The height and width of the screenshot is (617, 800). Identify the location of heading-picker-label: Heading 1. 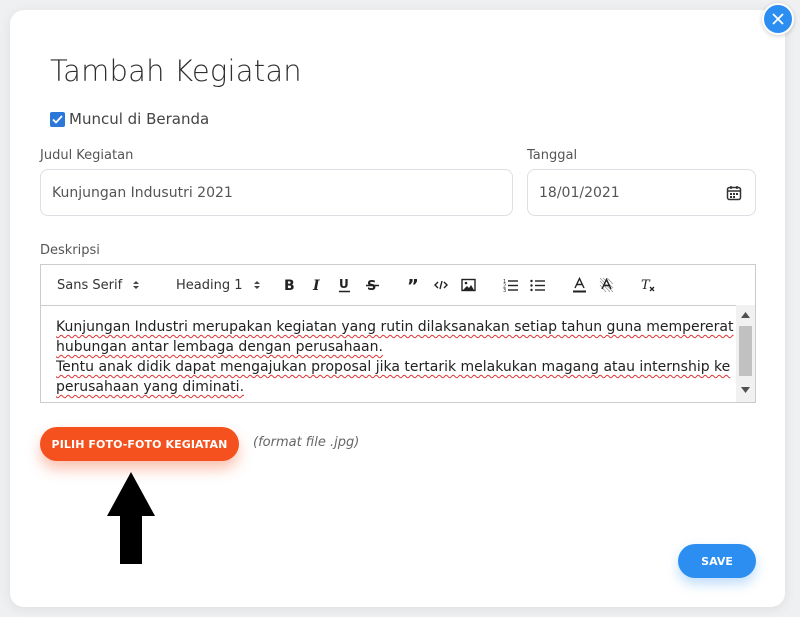
(209, 285).